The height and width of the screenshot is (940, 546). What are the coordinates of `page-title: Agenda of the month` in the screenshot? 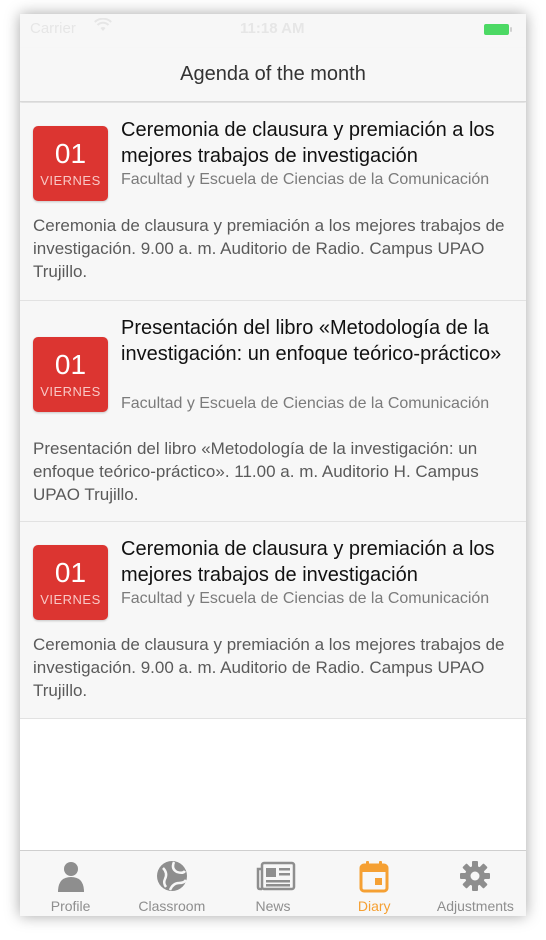 It's located at (273, 74).